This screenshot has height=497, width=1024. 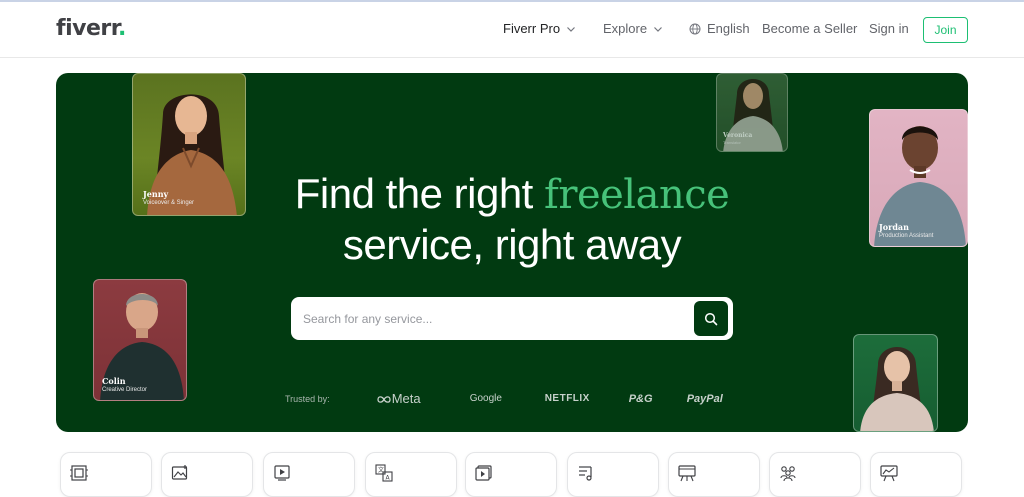 I want to click on netflix-logo: NETFLIX, so click(x=567, y=398).